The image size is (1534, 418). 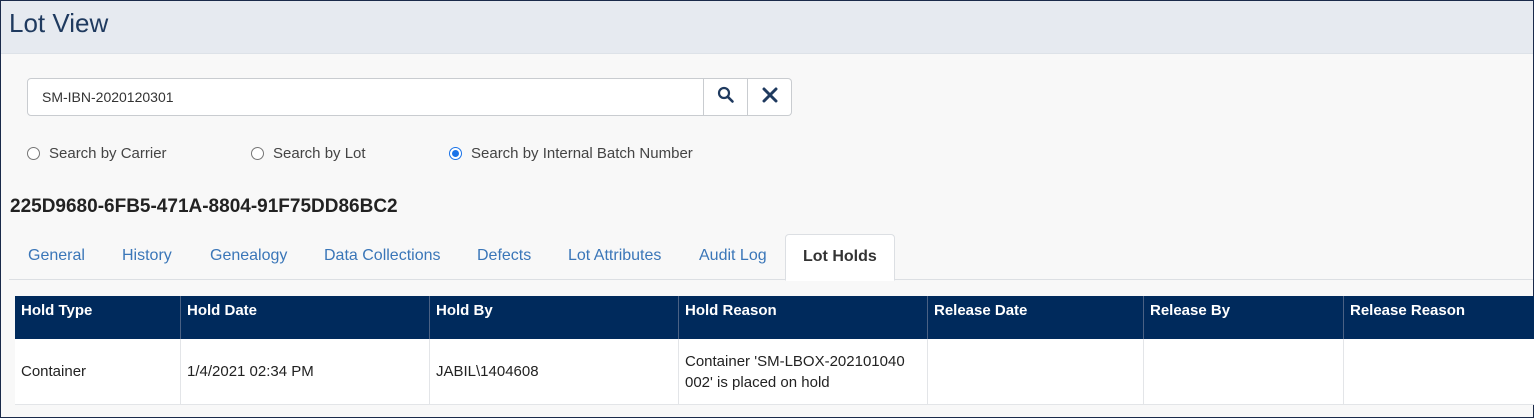 What do you see at coordinates (840, 257) in the screenshot?
I see `tab-lot-holds: Lot Holds` at bounding box center [840, 257].